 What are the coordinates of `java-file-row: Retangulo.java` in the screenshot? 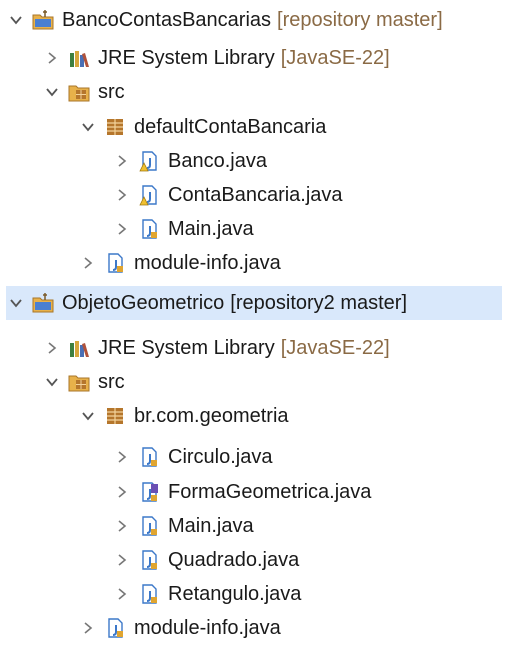 It's located at (206, 594).